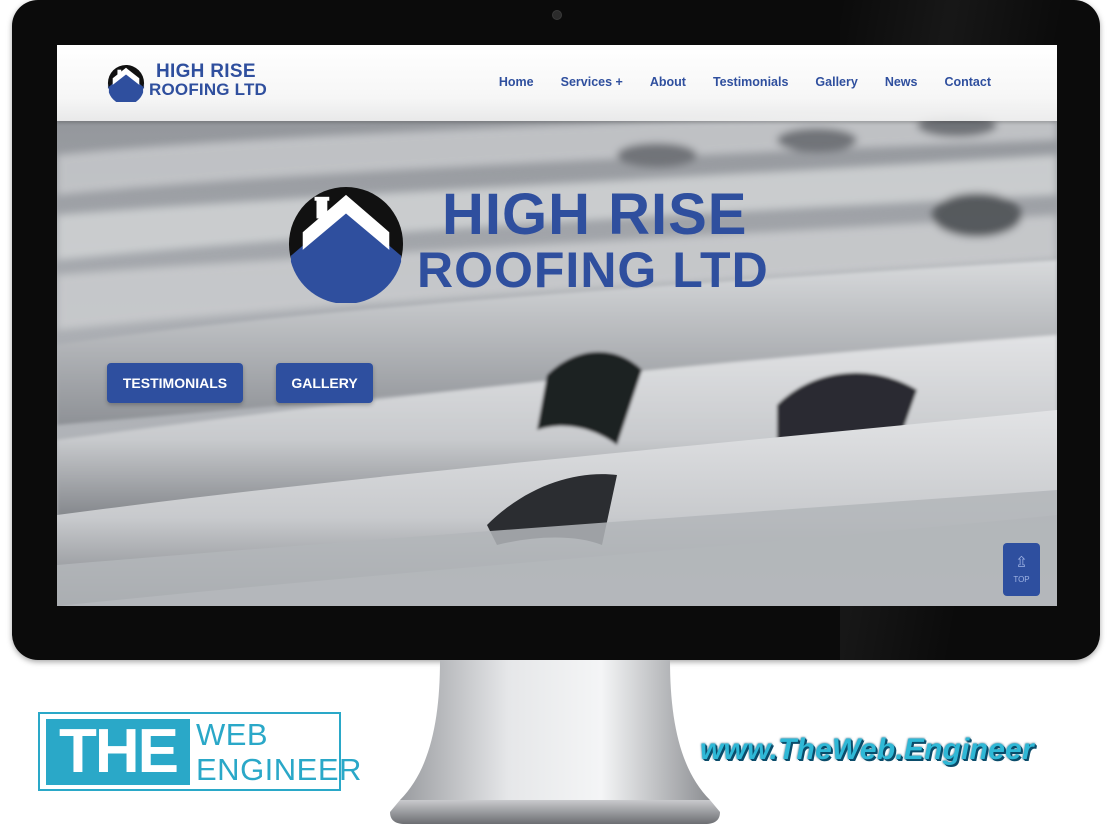 This screenshot has width=1111, height=829. What do you see at coordinates (967, 82) in the screenshot?
I see `nav-contact: Contact` at bounding box center [967, 82].